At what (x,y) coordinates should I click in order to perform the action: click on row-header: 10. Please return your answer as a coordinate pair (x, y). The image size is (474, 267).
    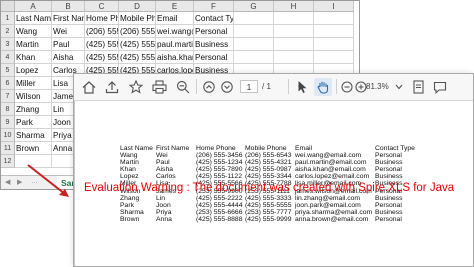
    Looking at the image, I should click on (8, 135).